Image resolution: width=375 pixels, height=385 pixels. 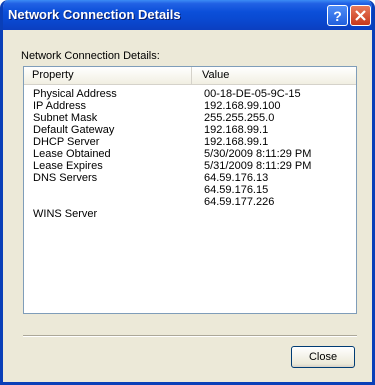 What do you see at coordinates (242, 106) in the screenshot?
I see `value-cell: 192.168.99.100` at bounding box center [242, 106].